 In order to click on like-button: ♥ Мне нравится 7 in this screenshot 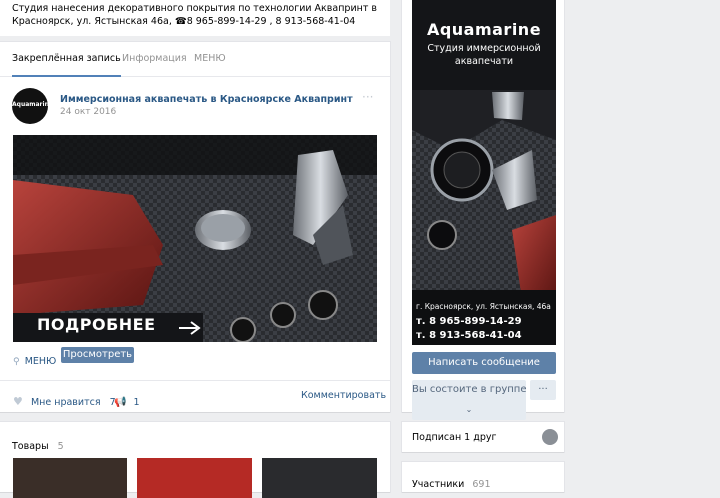, I will do `click(64, 399)`.